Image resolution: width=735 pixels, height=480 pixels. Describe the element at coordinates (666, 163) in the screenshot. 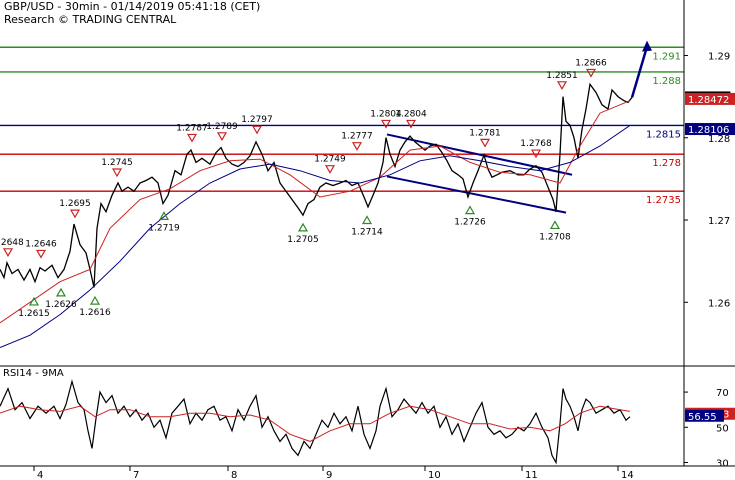

I see `level-label: 1.278` at that location.